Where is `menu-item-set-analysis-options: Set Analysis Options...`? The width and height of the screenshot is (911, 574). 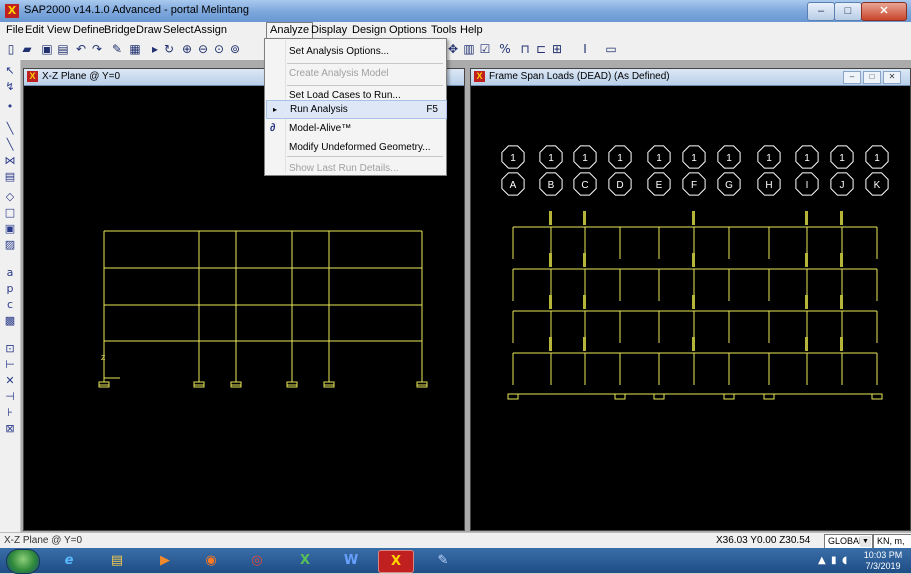
menu-item-set-analysis-options: Set Analysis Options... is located at coordinates (355, 51).